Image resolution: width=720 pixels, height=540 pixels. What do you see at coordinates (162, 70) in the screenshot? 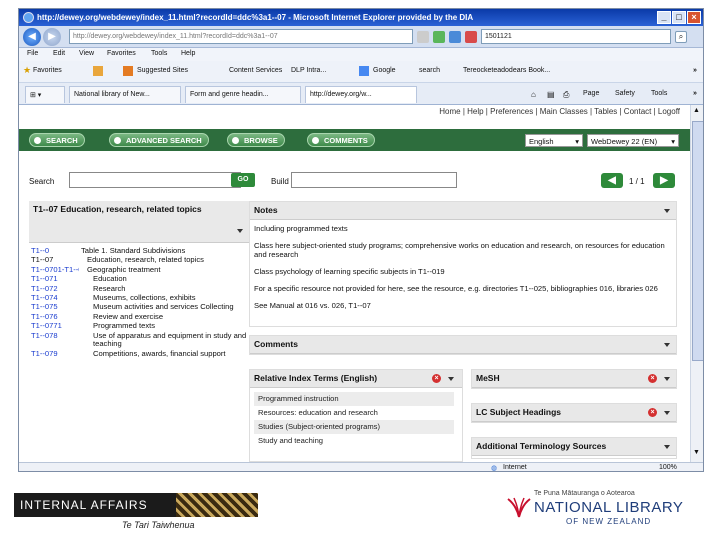
I see `fav-suggested-sites: Suggested Sites` at bounding box center [162, 70].